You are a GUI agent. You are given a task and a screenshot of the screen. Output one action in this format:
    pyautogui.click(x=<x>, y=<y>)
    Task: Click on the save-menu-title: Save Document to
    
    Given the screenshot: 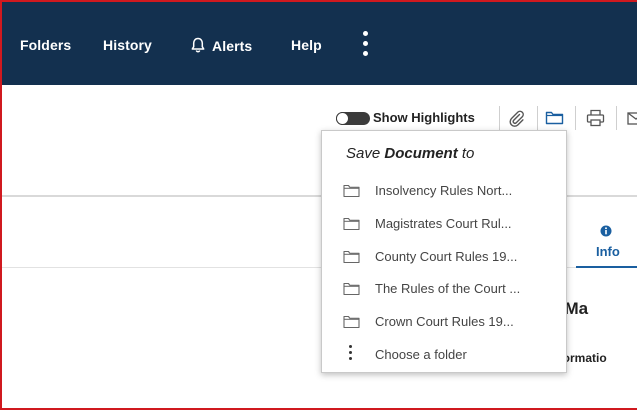 What is the action you would take?
    pyautogui.click(x=410, y=153)
    